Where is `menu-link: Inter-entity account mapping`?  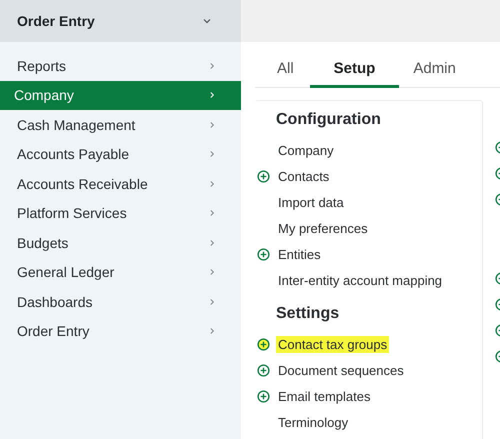 menu-link: Inter-entity account mapping is located at coordinates (360, 280).